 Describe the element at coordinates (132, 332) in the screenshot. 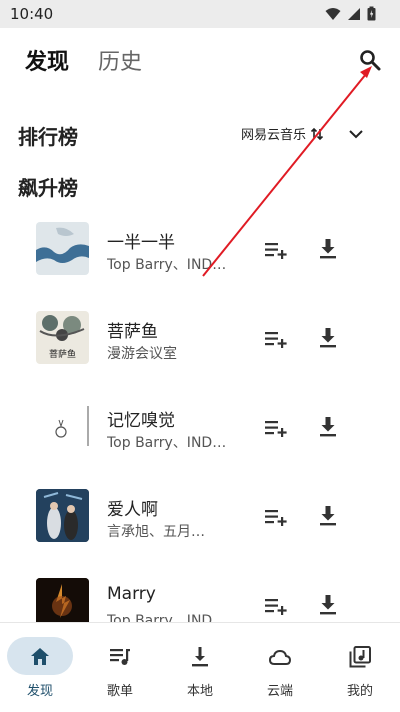

I see `song-title: 菩萨鱼` at that location.